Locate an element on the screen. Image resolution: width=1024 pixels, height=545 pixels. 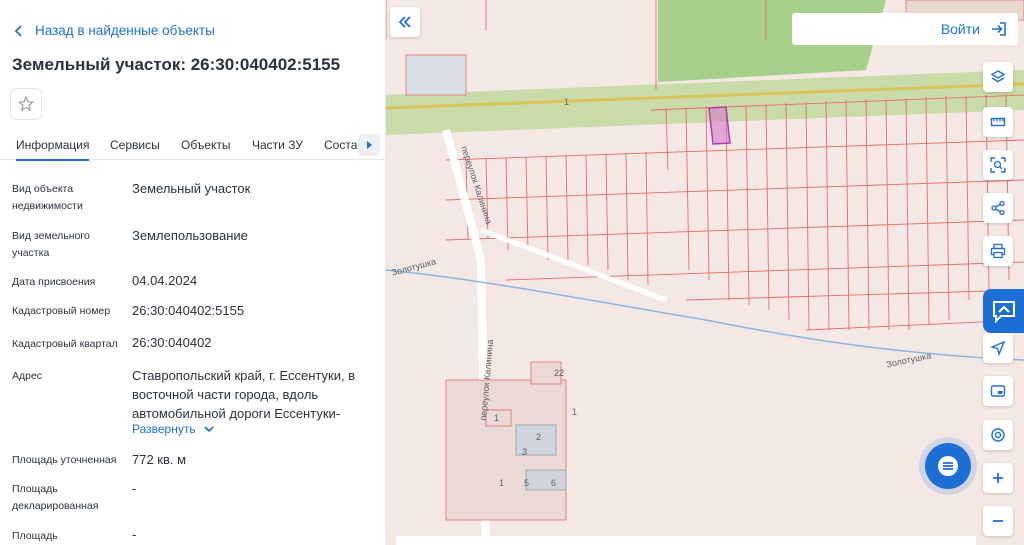
locate-button is located at coordinates (998, 348).